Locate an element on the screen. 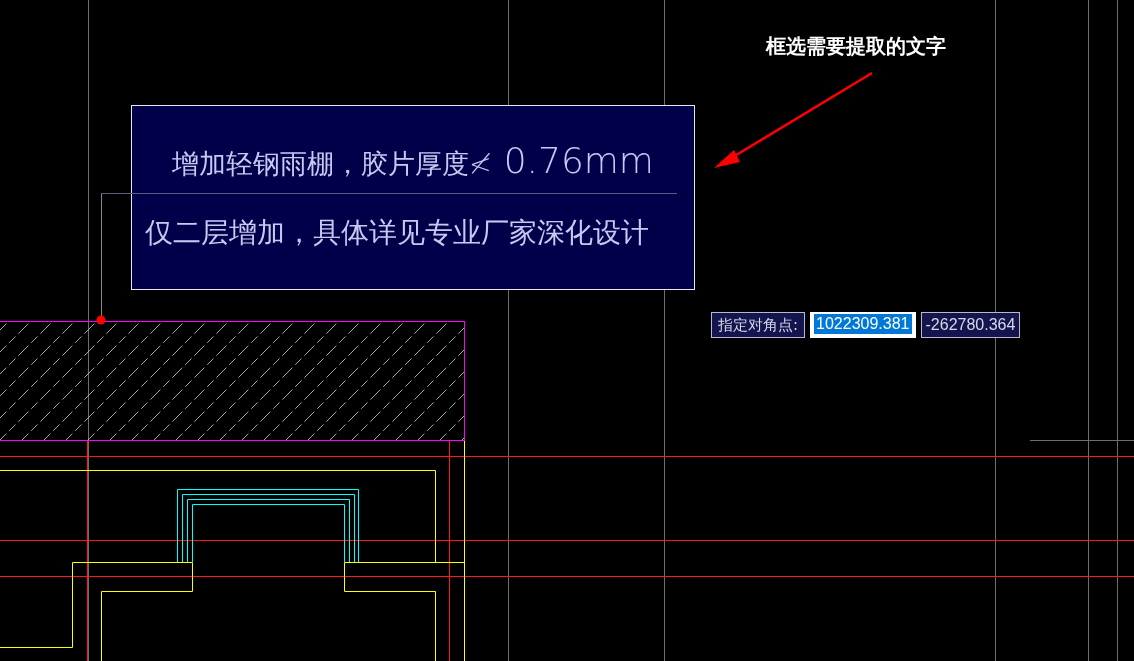  prompt-label: 指定对角点: is located at coordinates (758, 325).